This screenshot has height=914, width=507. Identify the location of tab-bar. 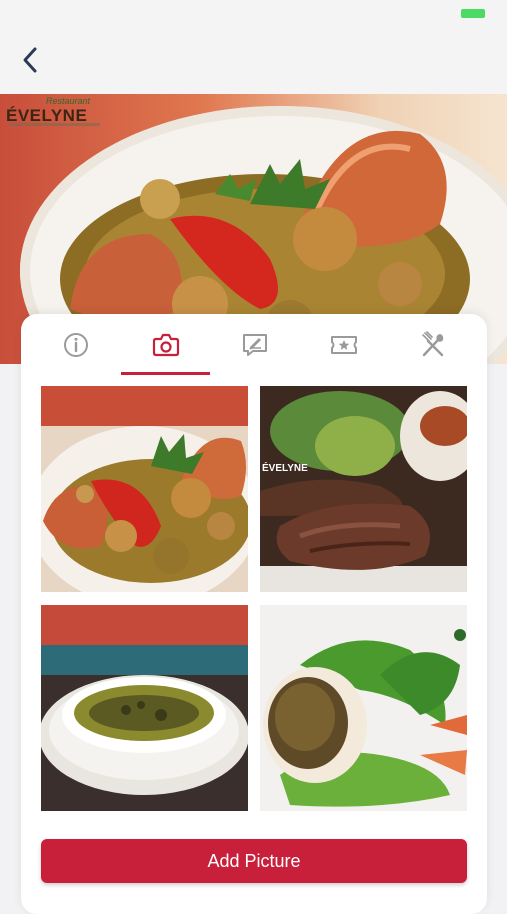
(254, 345).